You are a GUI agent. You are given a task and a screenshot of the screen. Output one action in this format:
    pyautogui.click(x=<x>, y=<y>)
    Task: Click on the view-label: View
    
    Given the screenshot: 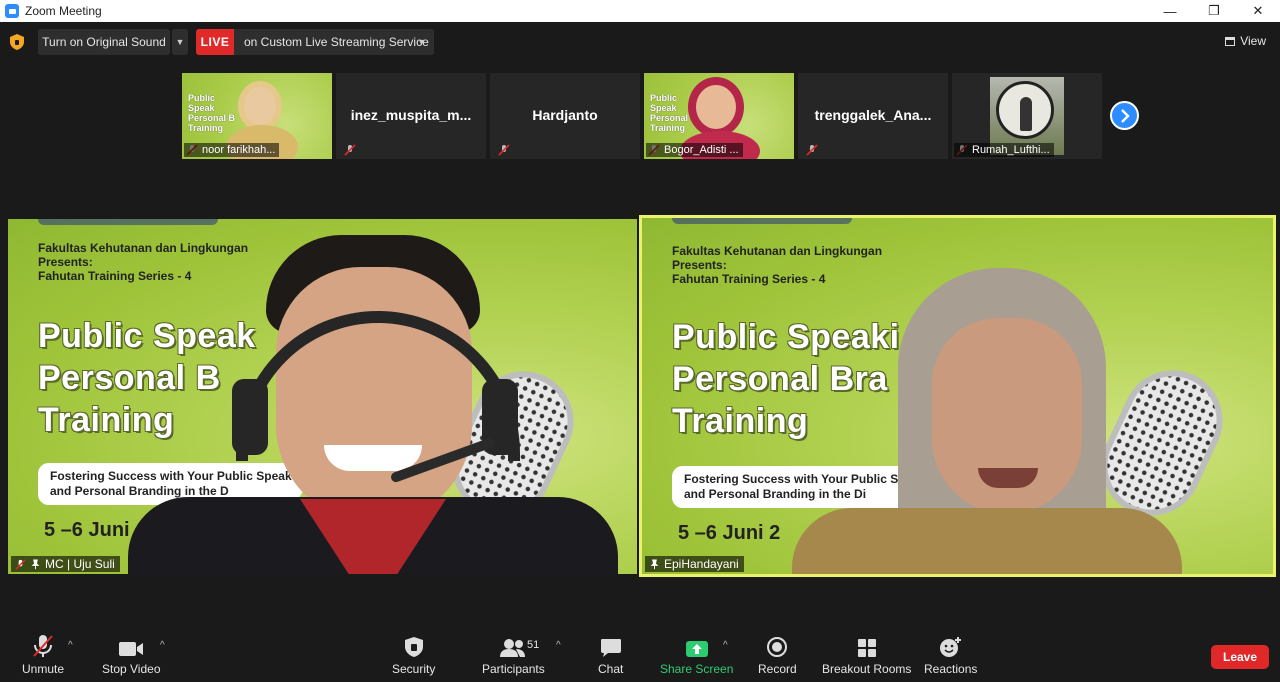 What is the action you would take?
    pyautogui.click(x=1253, y=41)
    